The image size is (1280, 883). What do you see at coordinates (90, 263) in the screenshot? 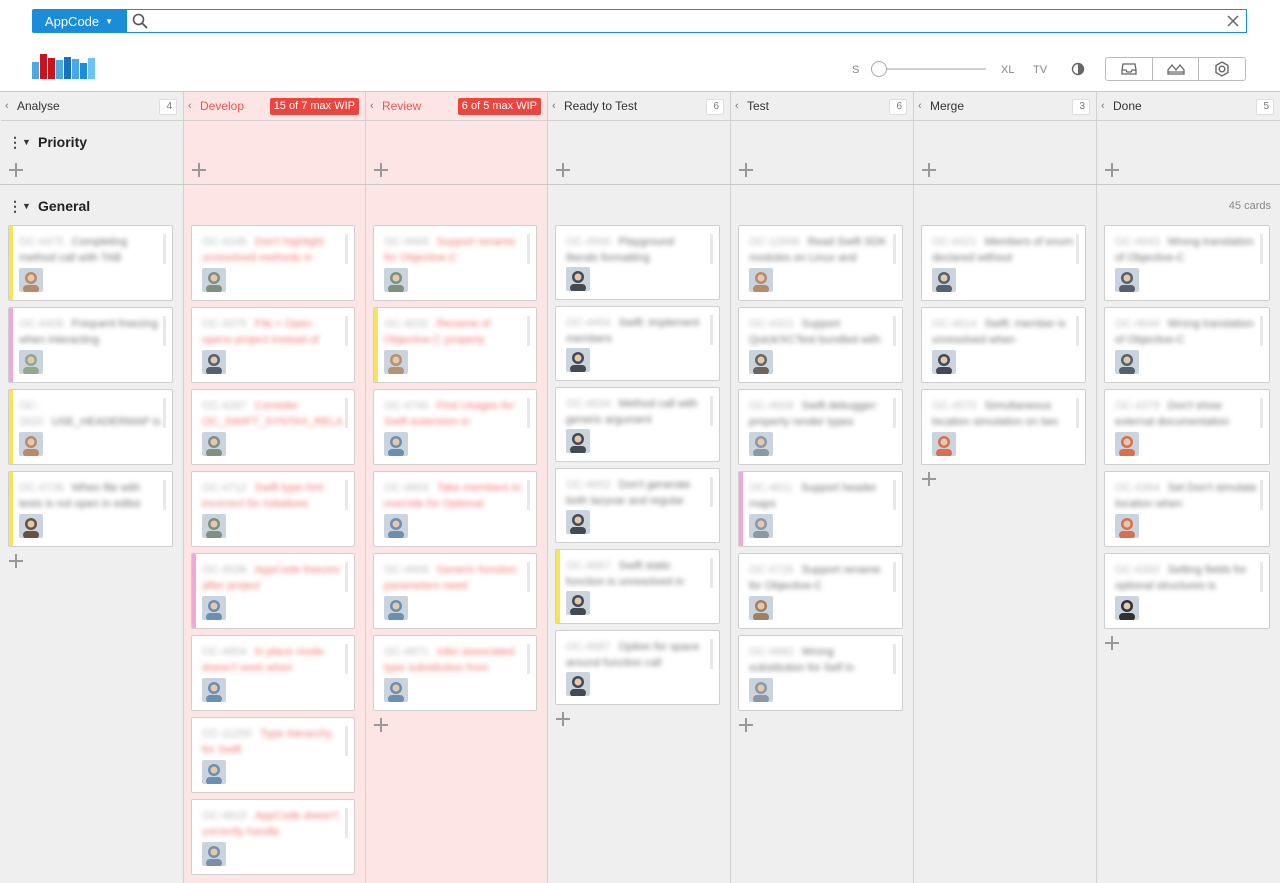
I see `kanban-card: OC-4475 Completing method call with TAB` at bounding box center [90, 263].